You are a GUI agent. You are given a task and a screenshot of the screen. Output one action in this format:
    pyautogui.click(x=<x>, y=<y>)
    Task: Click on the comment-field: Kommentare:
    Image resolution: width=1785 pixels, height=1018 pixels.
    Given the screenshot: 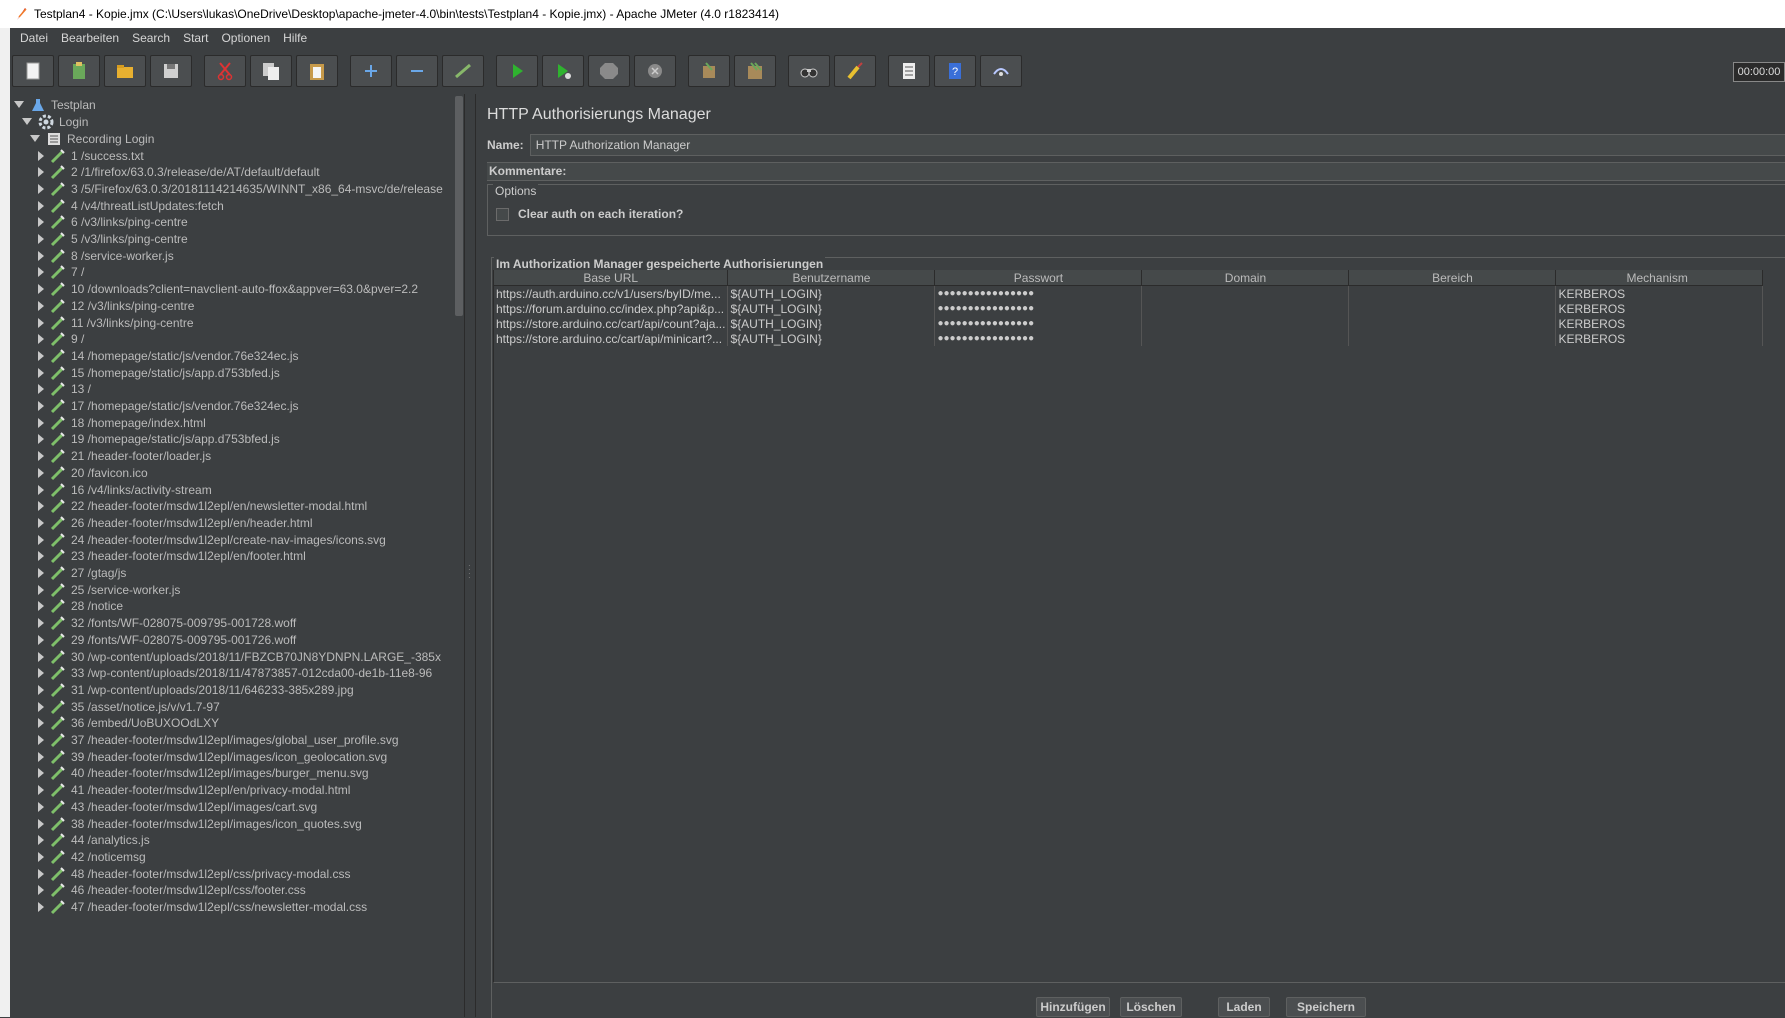 What is the action you would take?
    pyautogui.click(x=1136, y=171)
    